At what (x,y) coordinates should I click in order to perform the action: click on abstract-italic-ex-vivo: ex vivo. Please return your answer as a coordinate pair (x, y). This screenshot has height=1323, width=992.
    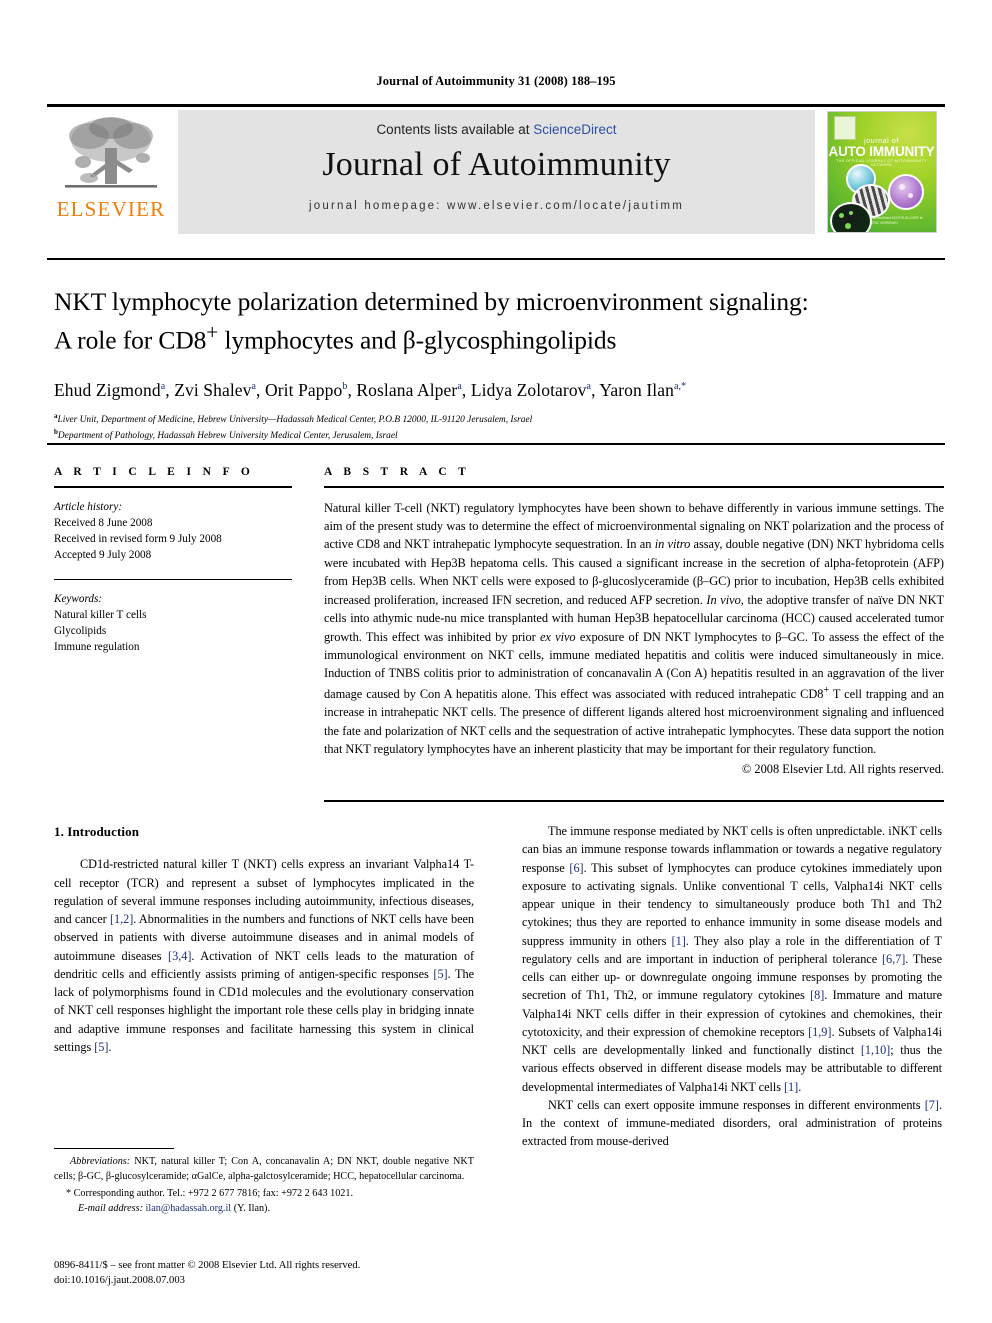
    Looking at the image, I should click on (557, 636).